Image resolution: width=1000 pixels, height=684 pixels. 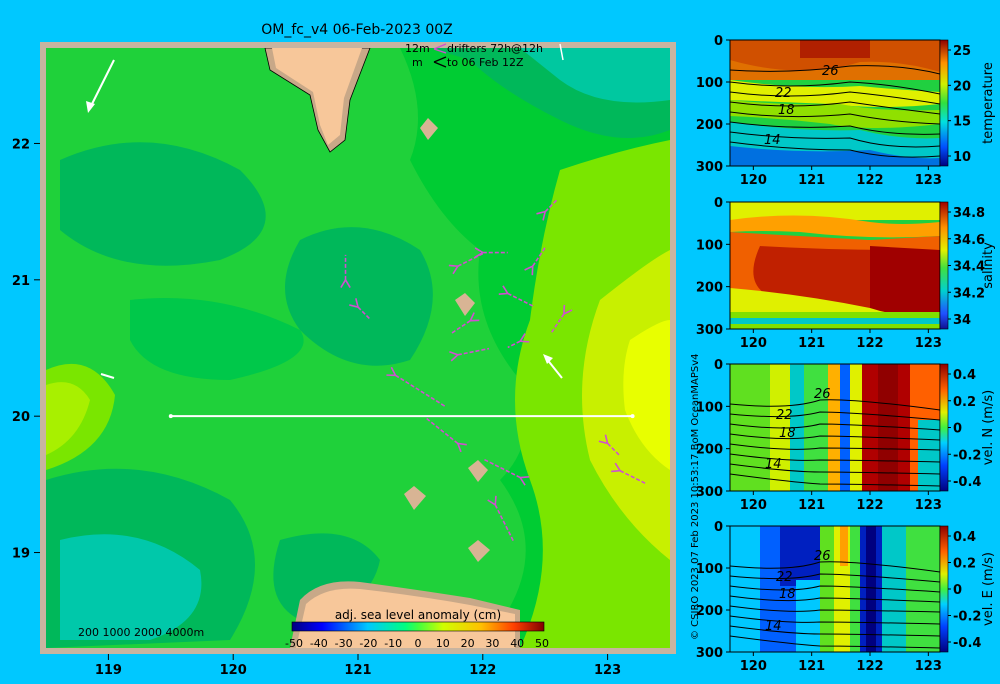 What do you see at coordinates (607, 670) in the screenshot?
I see `map-x-tick-label: 123` at bounding box center [607, 670].